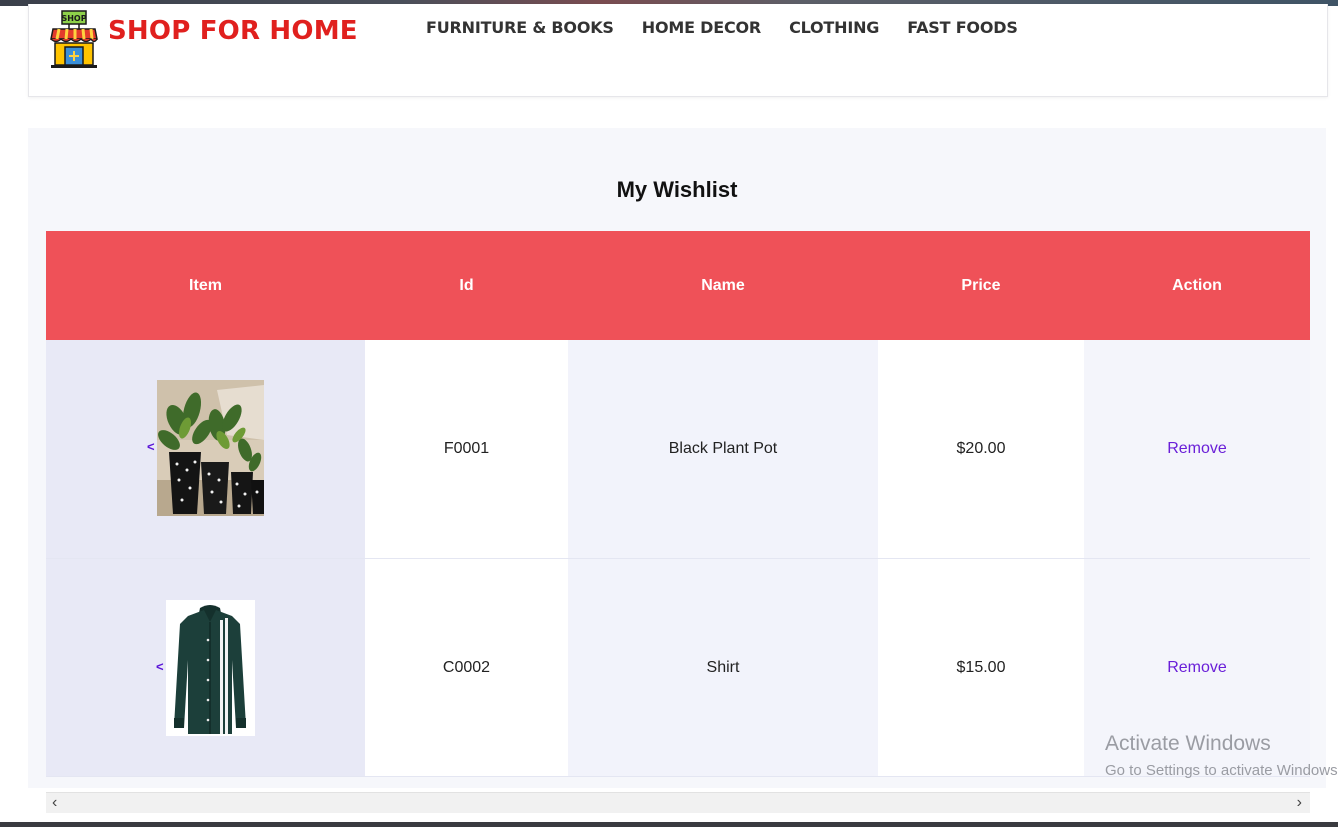  What do you see at coordinates (73, 18) in the screenshot?
I see `svg-text: SHOP` at bounding box center [73, 18].